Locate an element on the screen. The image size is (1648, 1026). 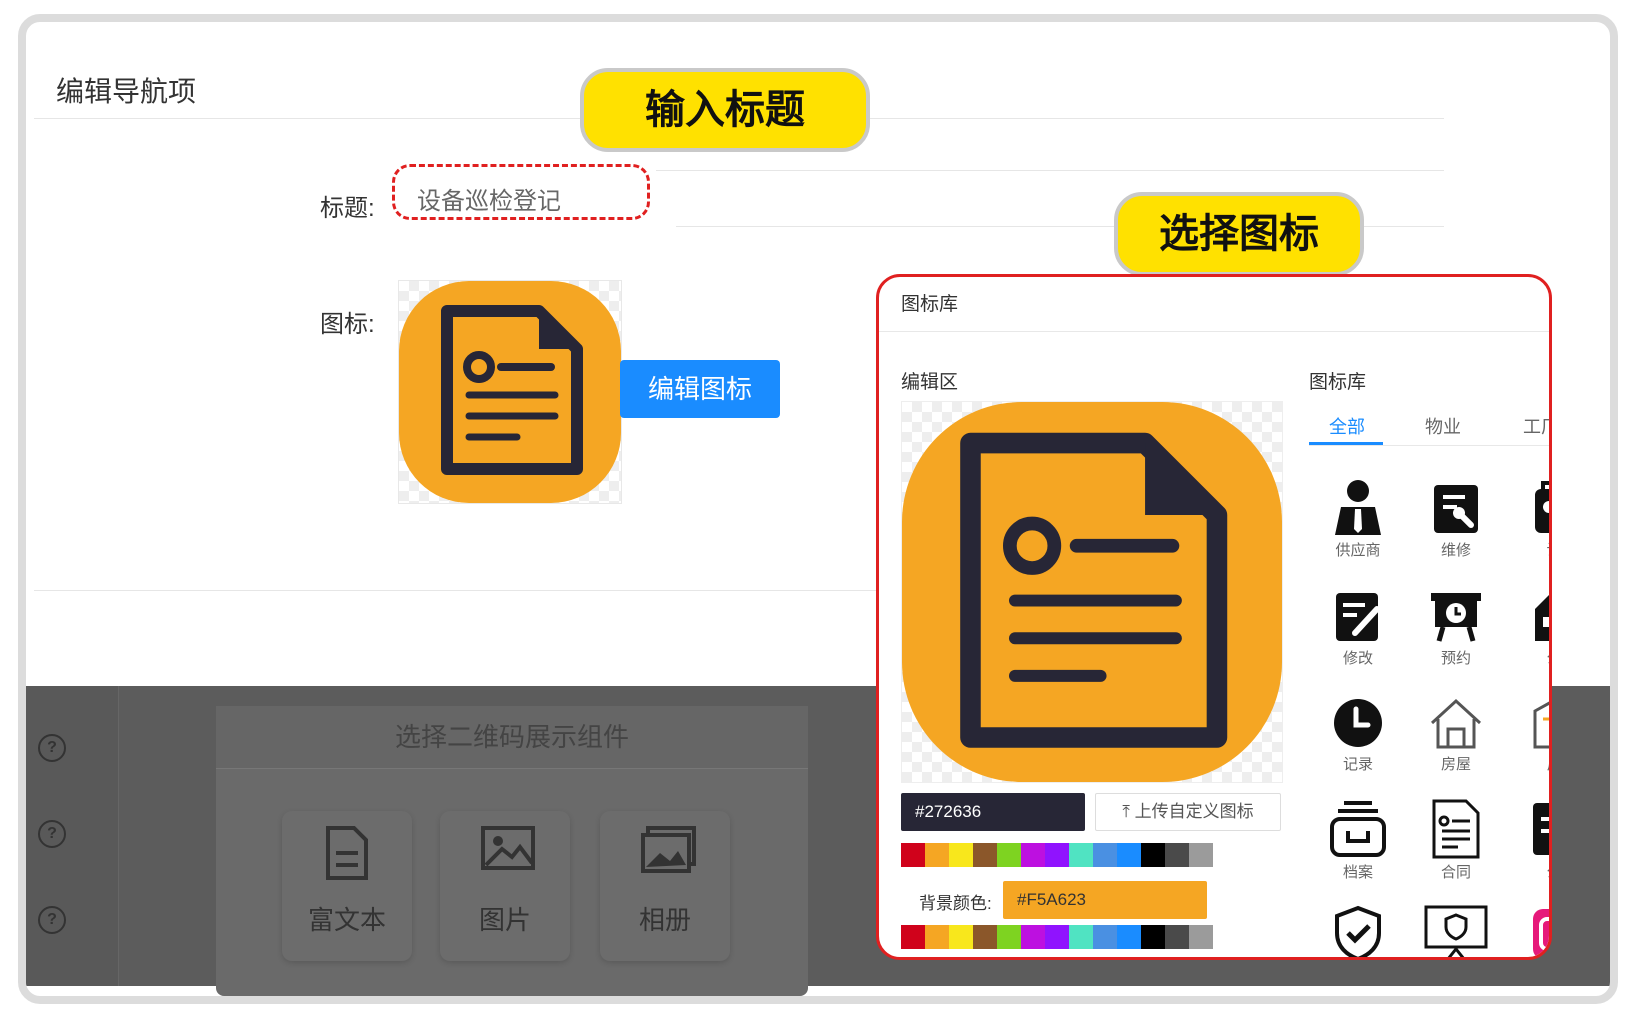
icon-instagram is located at coordinates (1529, 931).